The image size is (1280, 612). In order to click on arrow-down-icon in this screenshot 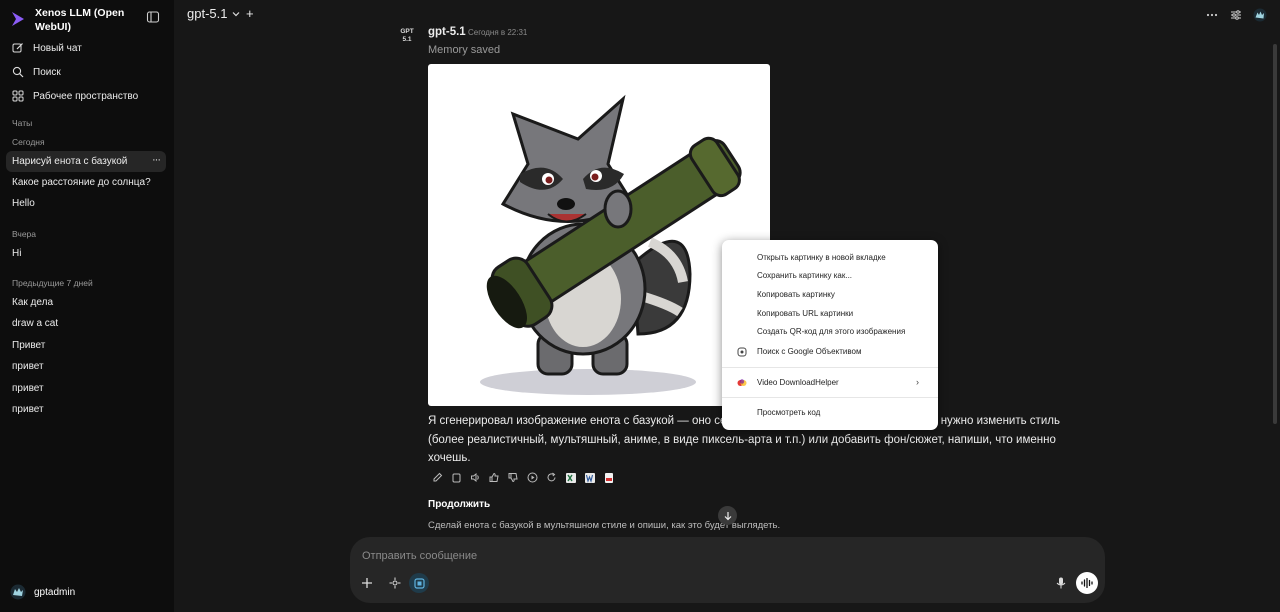, I will do `click(727, 515)`.